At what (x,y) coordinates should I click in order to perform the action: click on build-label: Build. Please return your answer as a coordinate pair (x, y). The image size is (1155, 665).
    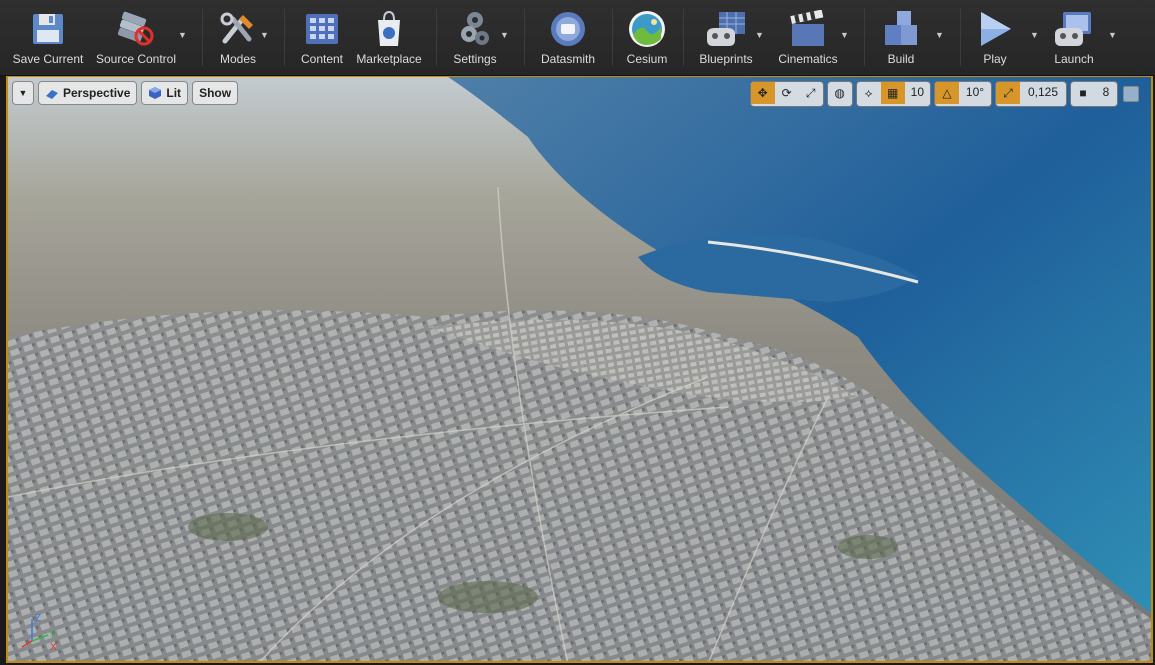
    Looking at the image, I should click on (901, 59).